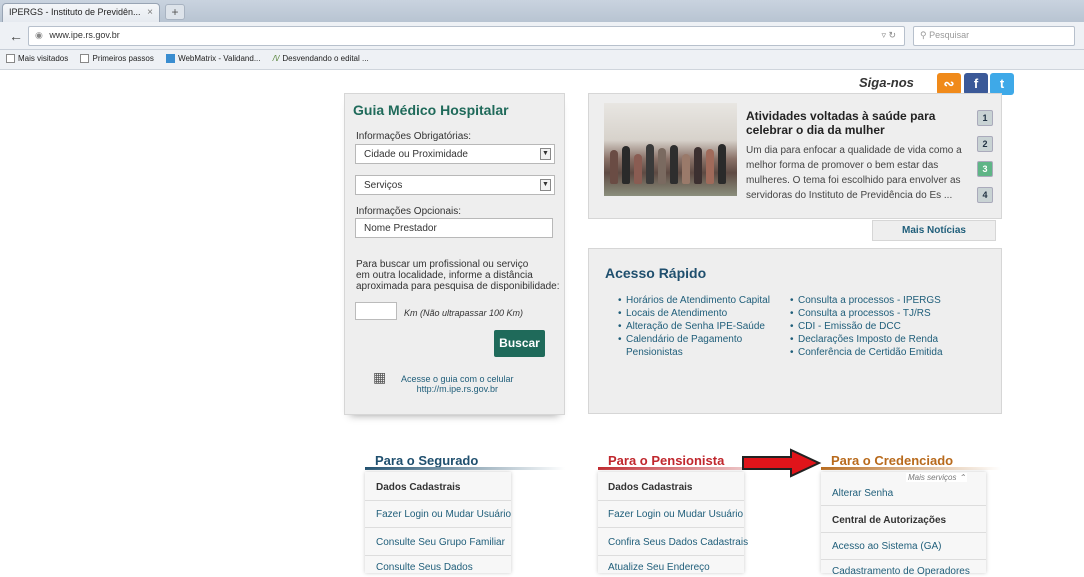 Image resolution: width=1084 pixels, height=577 pixels. What do you see at coordinates (911, 468) in the screenshot?
I see `accredited-divider` at bounding box center [911, 468].